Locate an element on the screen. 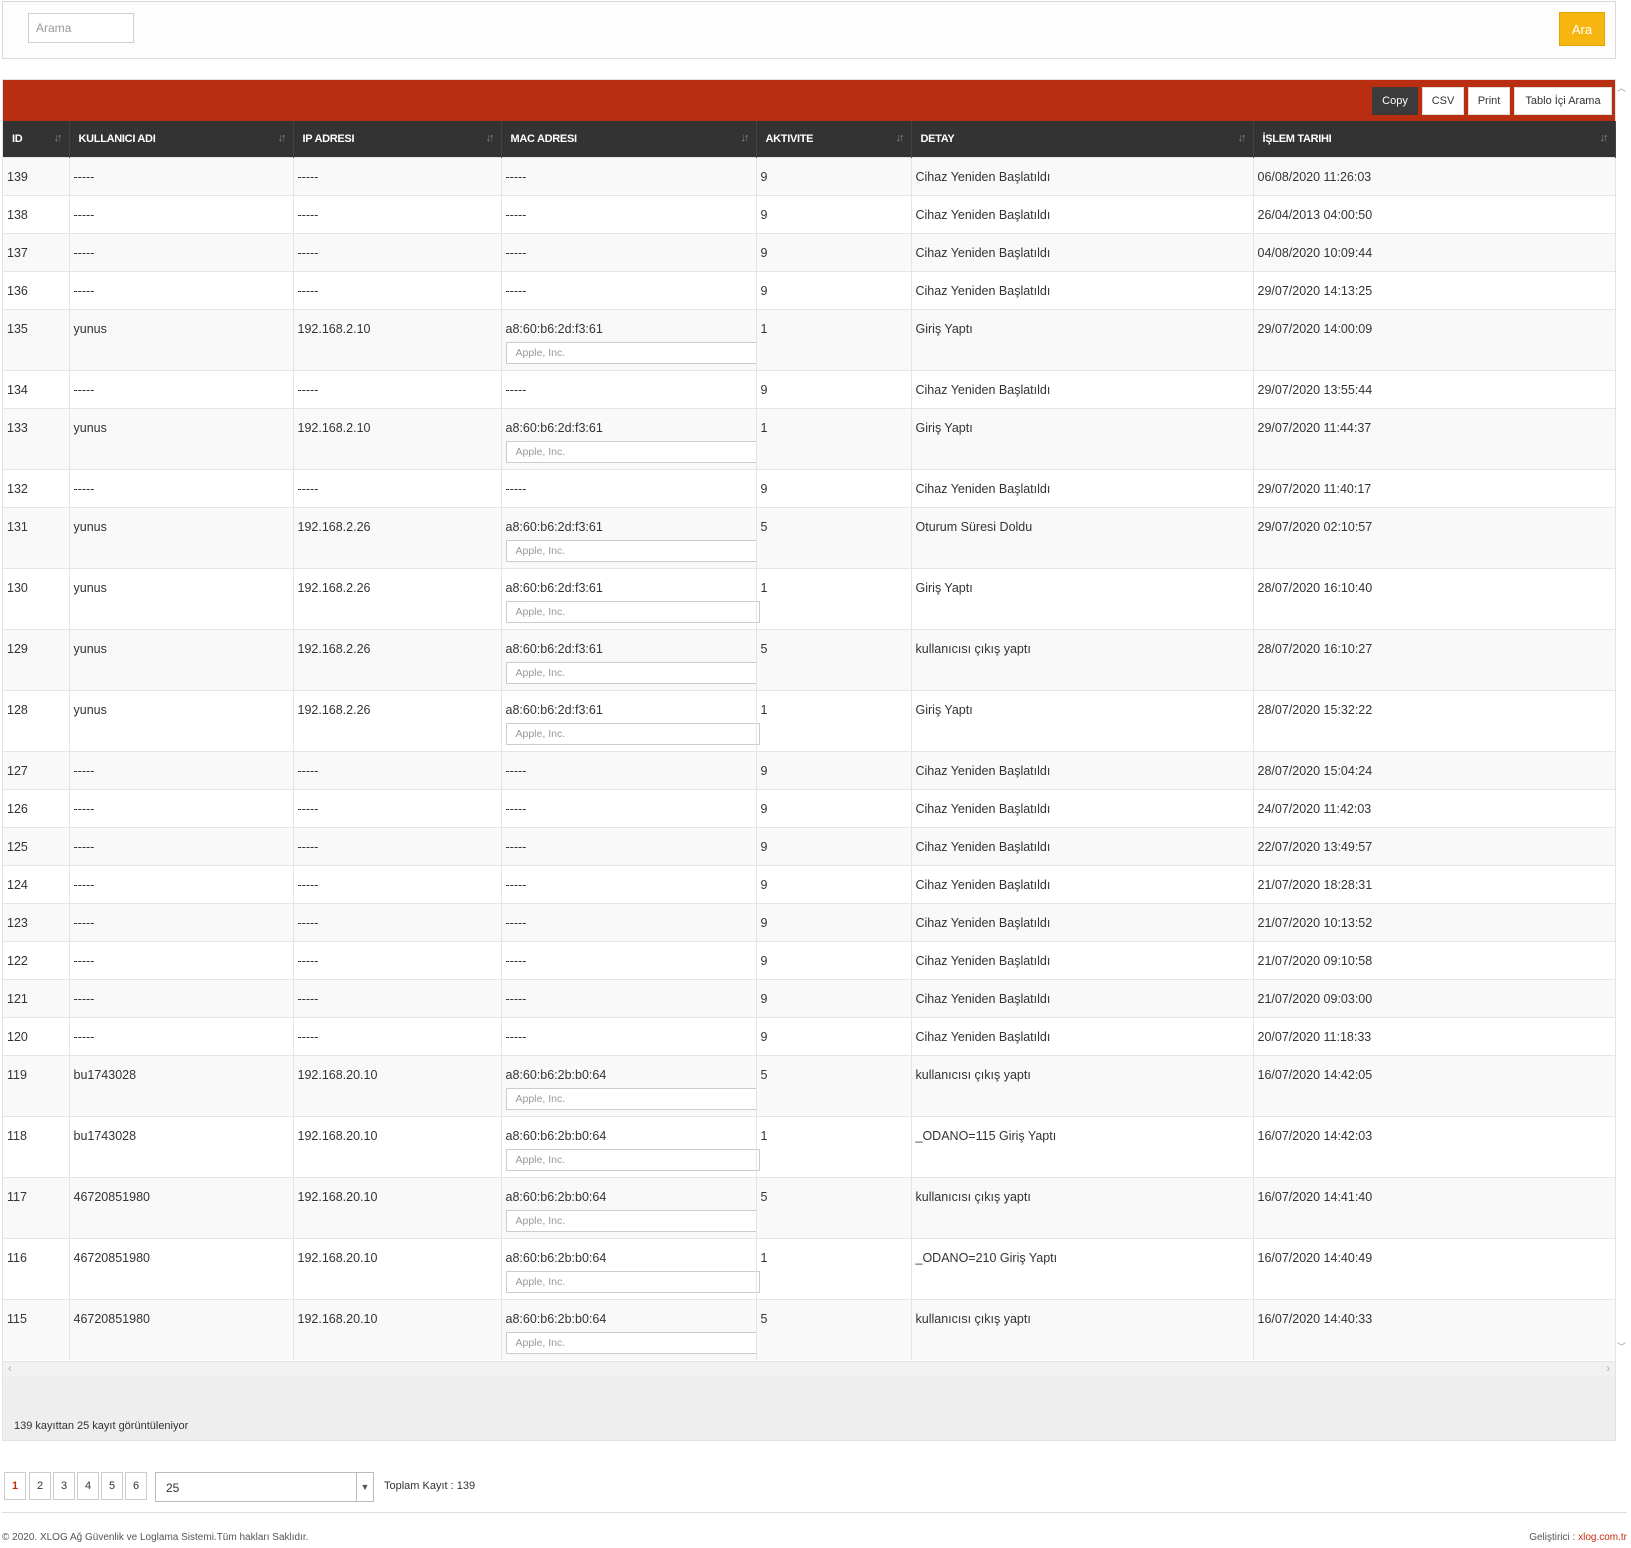  cell-date-text: 29/07/2020 14:13:25 is located at coordinates (1315, 291).